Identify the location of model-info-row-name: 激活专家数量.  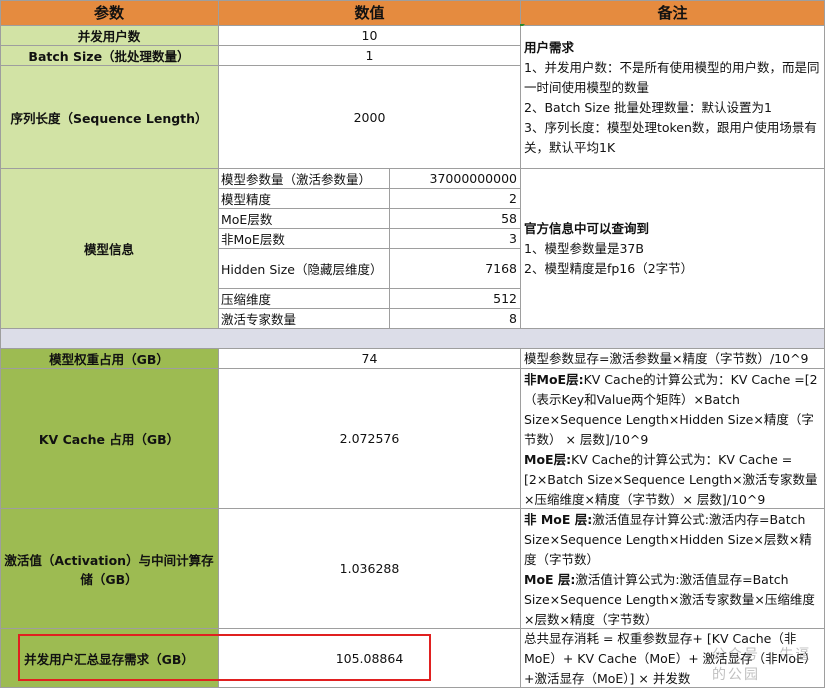
(304, 319).